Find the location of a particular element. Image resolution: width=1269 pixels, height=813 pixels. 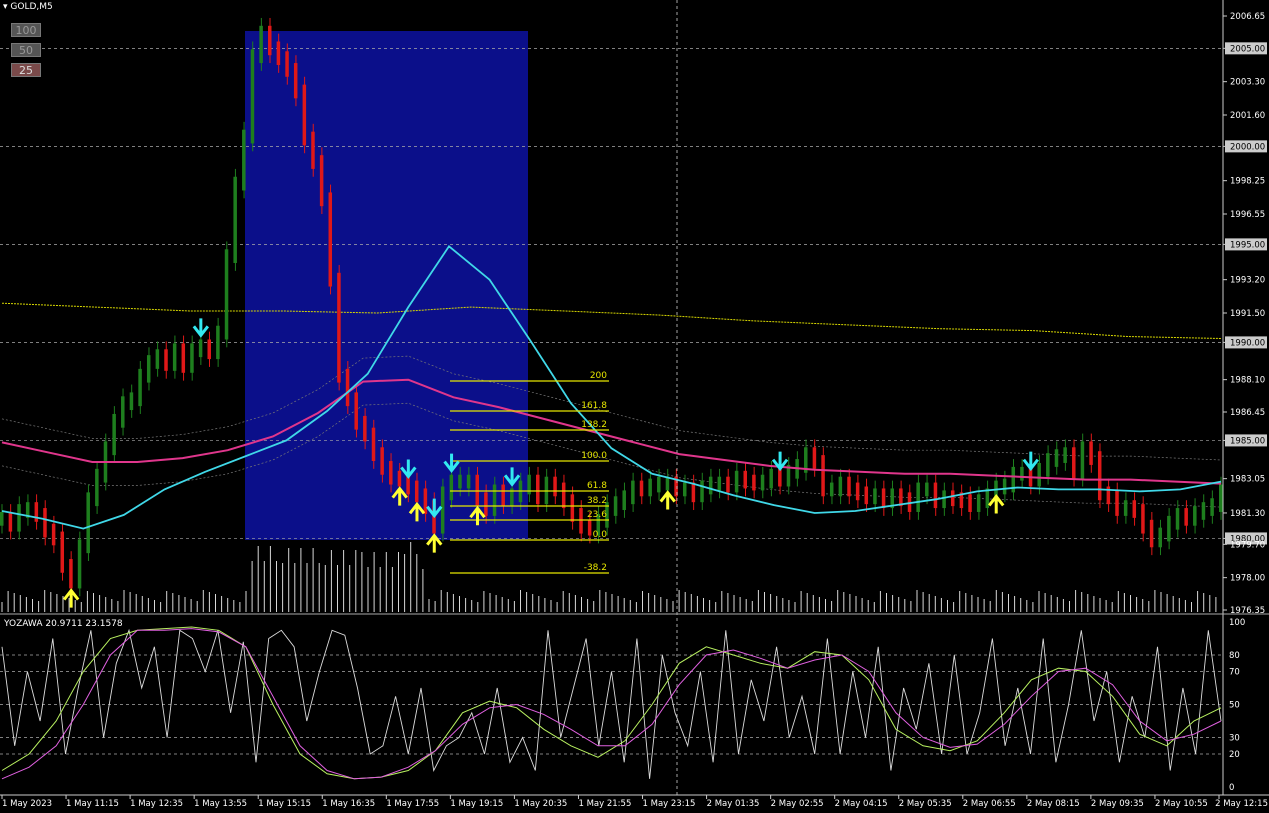

time-tick-label: 2 May 10:55 is located at coordinates (1181, 804).